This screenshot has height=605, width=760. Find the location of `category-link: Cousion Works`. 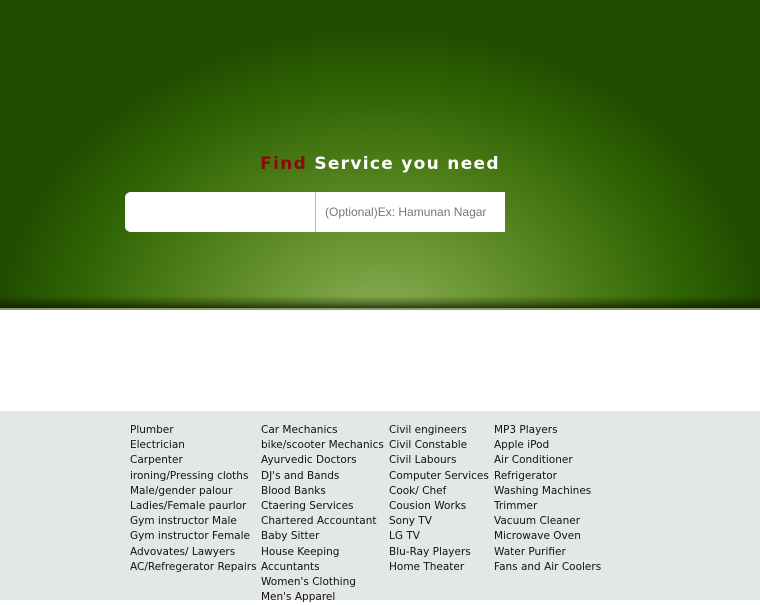

category-link: Cousion Works is located at coordinates (439, 506).